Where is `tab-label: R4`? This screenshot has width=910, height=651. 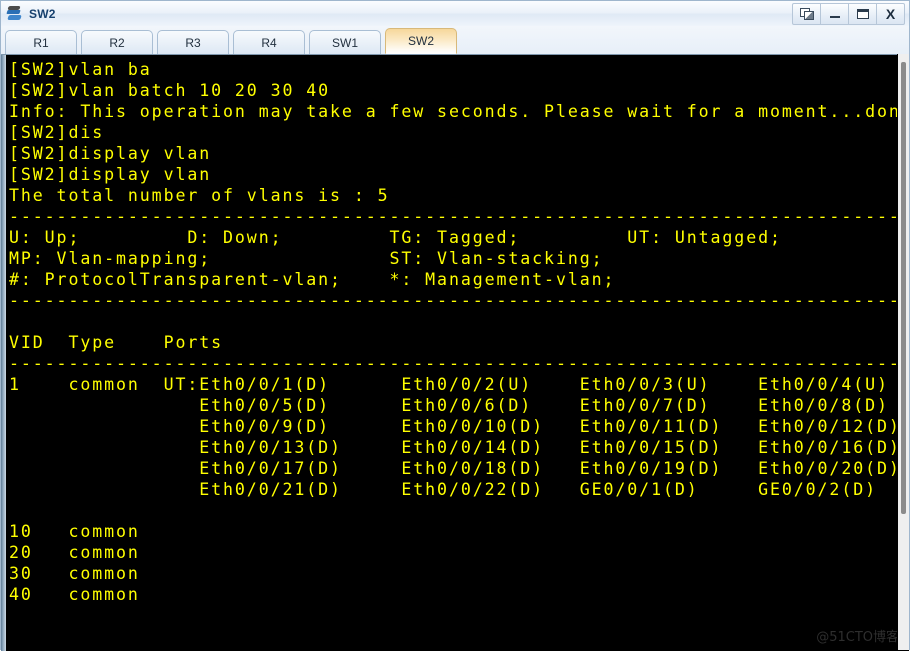 tab-label: R4 is located at coordinates (269, 42).